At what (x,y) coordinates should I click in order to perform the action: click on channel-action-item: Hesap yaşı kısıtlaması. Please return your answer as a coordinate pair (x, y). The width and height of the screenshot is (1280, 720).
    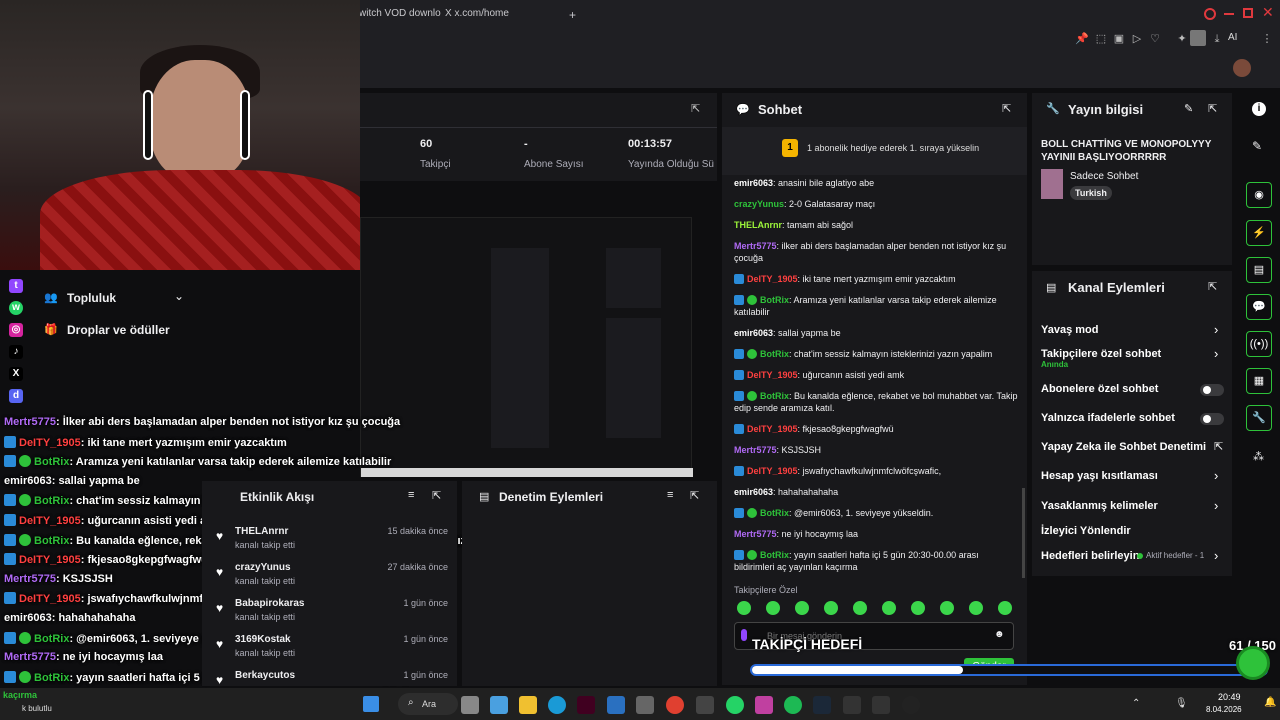
    Looking at the image, I should click on (1099, 476).